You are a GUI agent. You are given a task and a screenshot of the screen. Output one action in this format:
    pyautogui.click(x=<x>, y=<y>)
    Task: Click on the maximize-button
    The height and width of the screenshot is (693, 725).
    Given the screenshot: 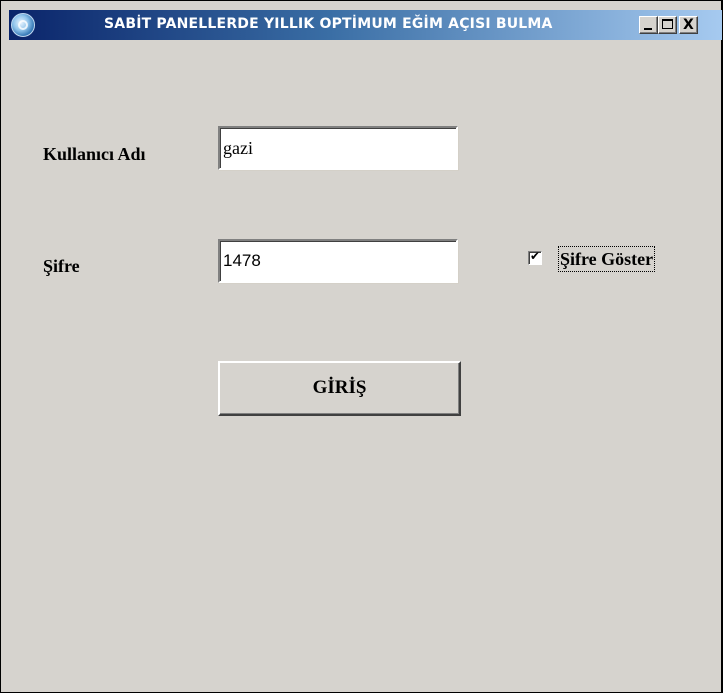 What is the action you would take?
    pyautogui.click(x=667, y=25)
    